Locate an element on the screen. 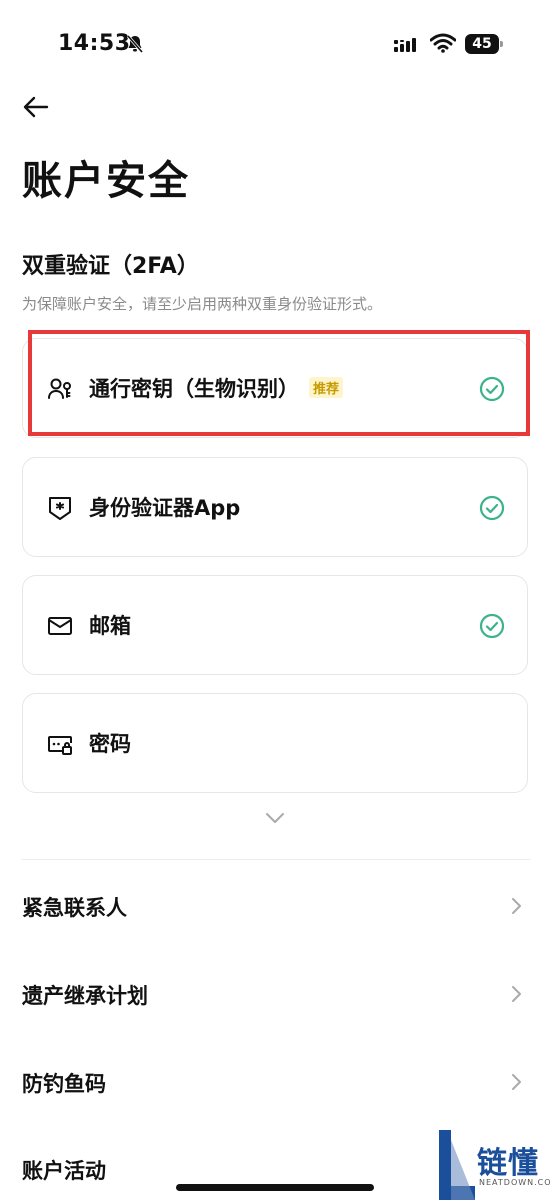 The image size is (551, 1200). battery-level: 45 is located at coordinates (482, 44).